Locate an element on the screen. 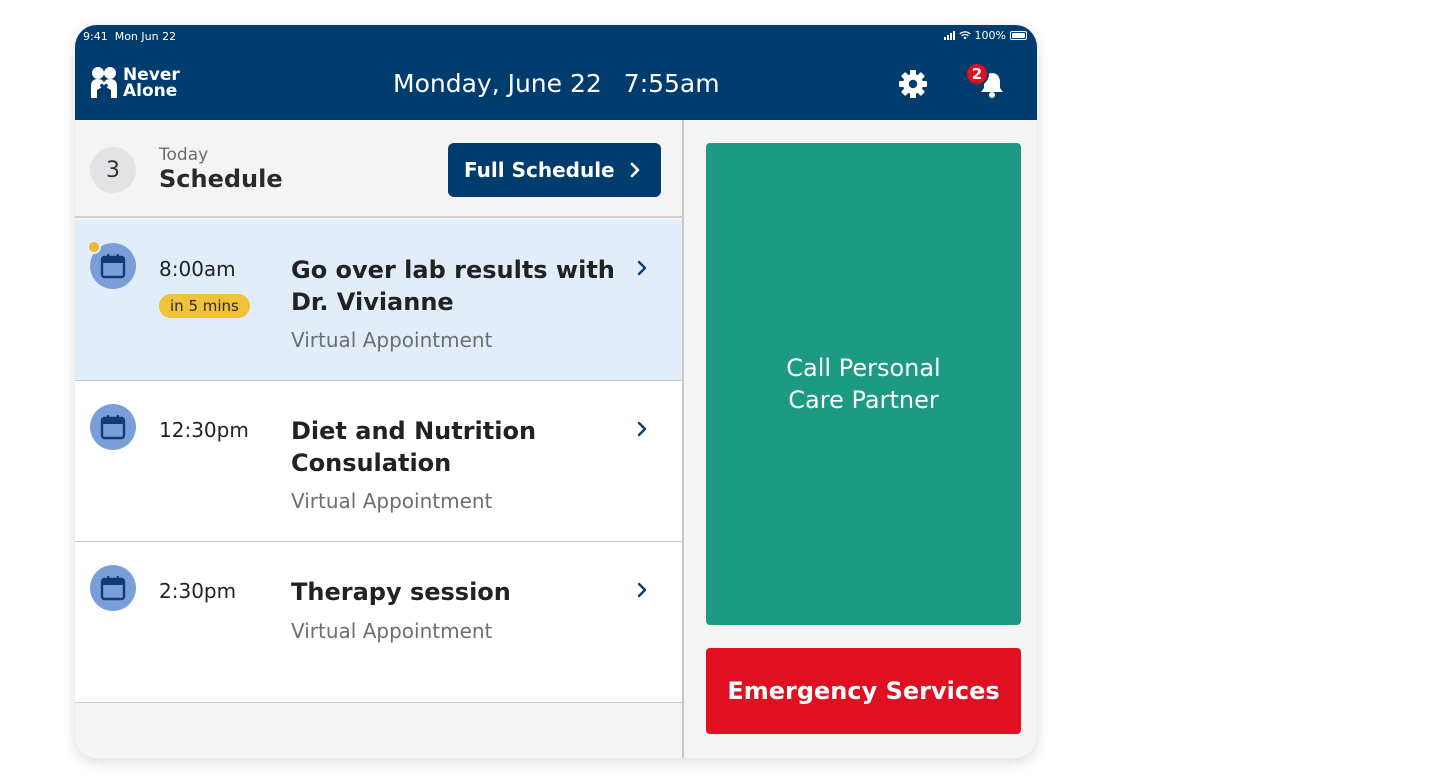 This screenshot has width=1440, height=784. call-care-partner-button: Call Personal Care Partner is located at coordinates (863, 384).